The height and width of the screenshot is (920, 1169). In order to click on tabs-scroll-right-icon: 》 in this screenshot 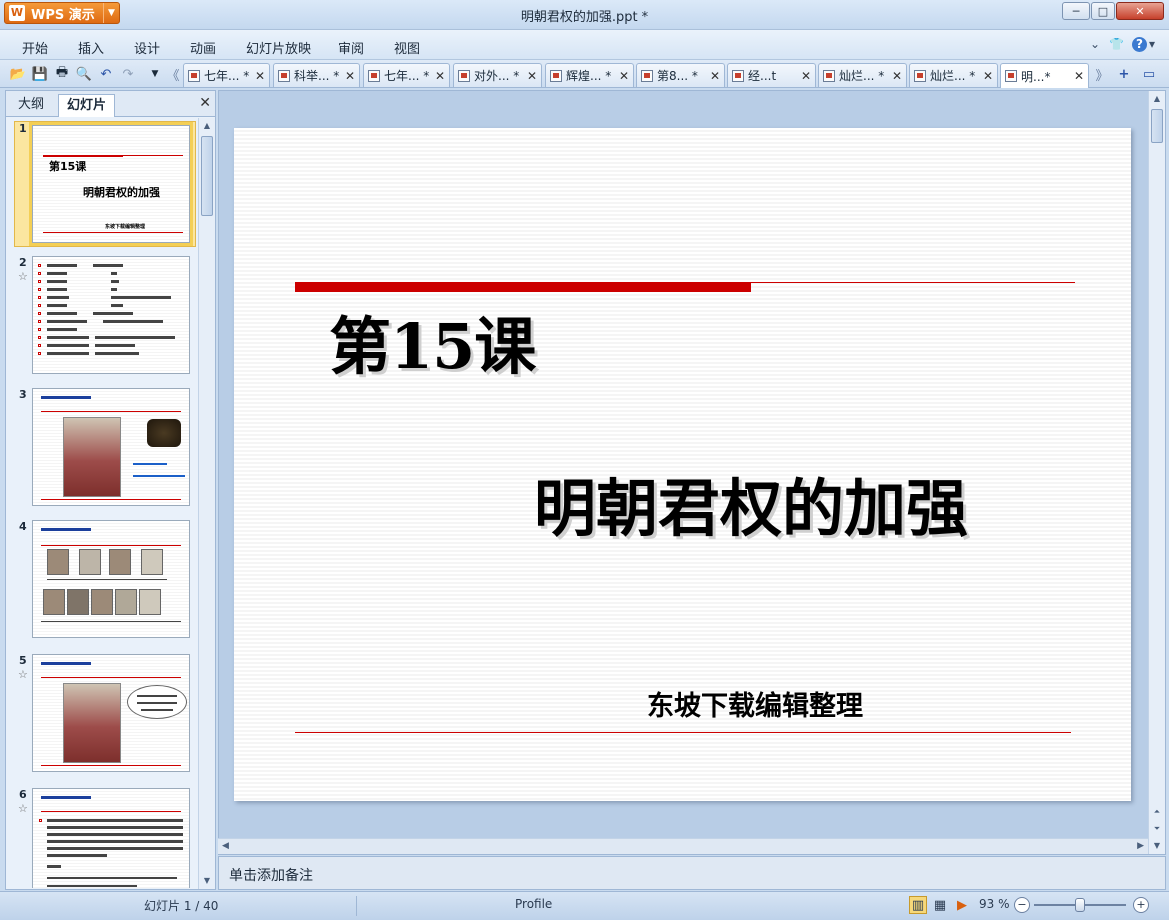, I will do `click(1102, 74)`.